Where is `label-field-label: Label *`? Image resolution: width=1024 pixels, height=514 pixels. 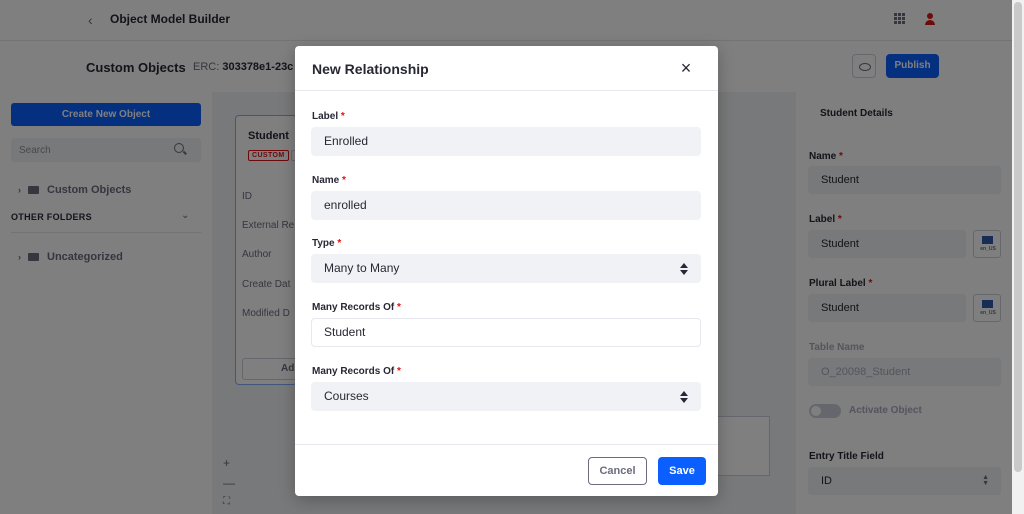
label-field-label: Label * is located at coordinates (328, 116).